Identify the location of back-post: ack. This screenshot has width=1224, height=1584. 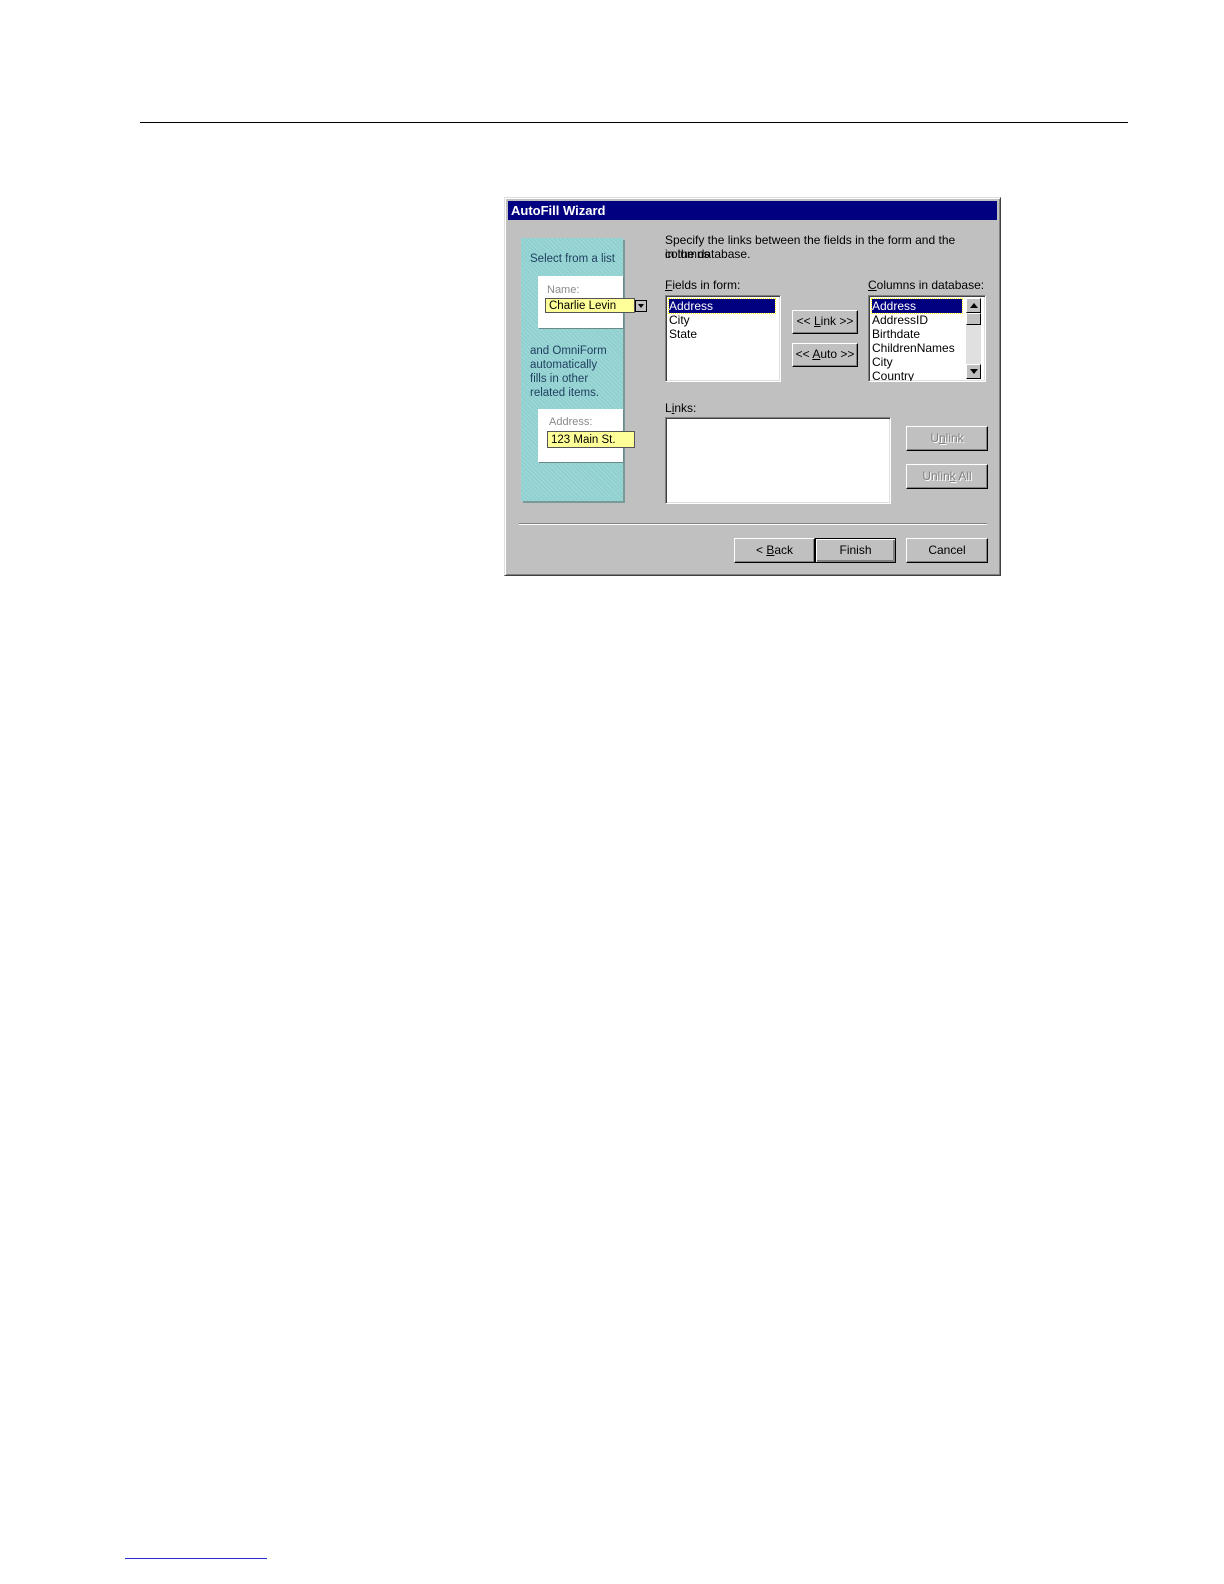
(784, 550).